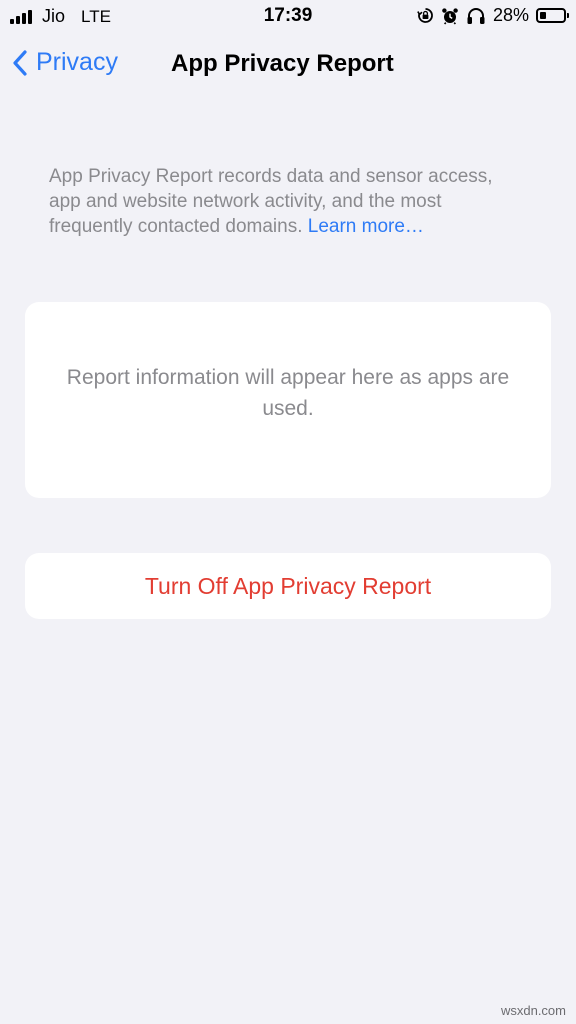 The height and width of the screenshot is (1024, 576). I want to click on orientation-lock-icon, so click(425, 15).